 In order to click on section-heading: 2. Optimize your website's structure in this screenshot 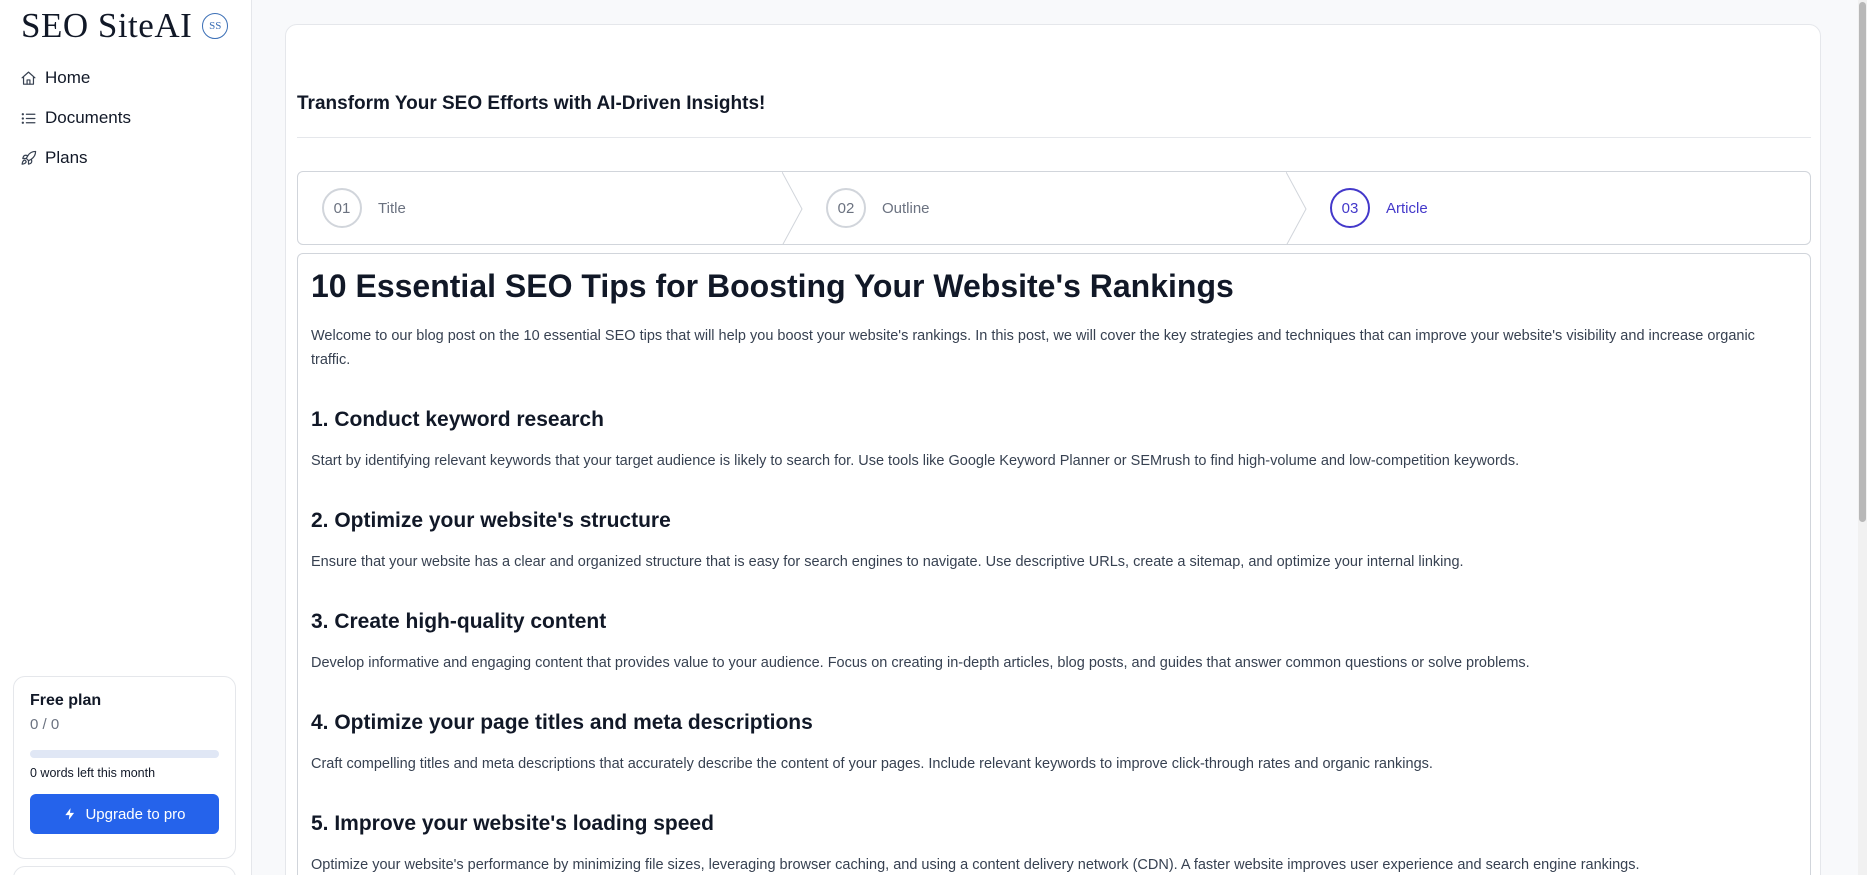, I will do `click(491, 520)`.